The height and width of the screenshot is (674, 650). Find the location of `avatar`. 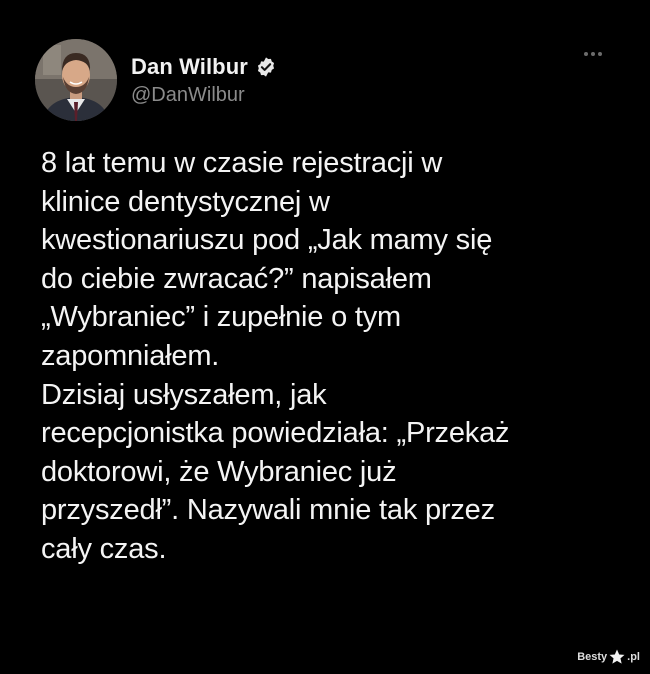

avatar is located at coordinates (76, 80).